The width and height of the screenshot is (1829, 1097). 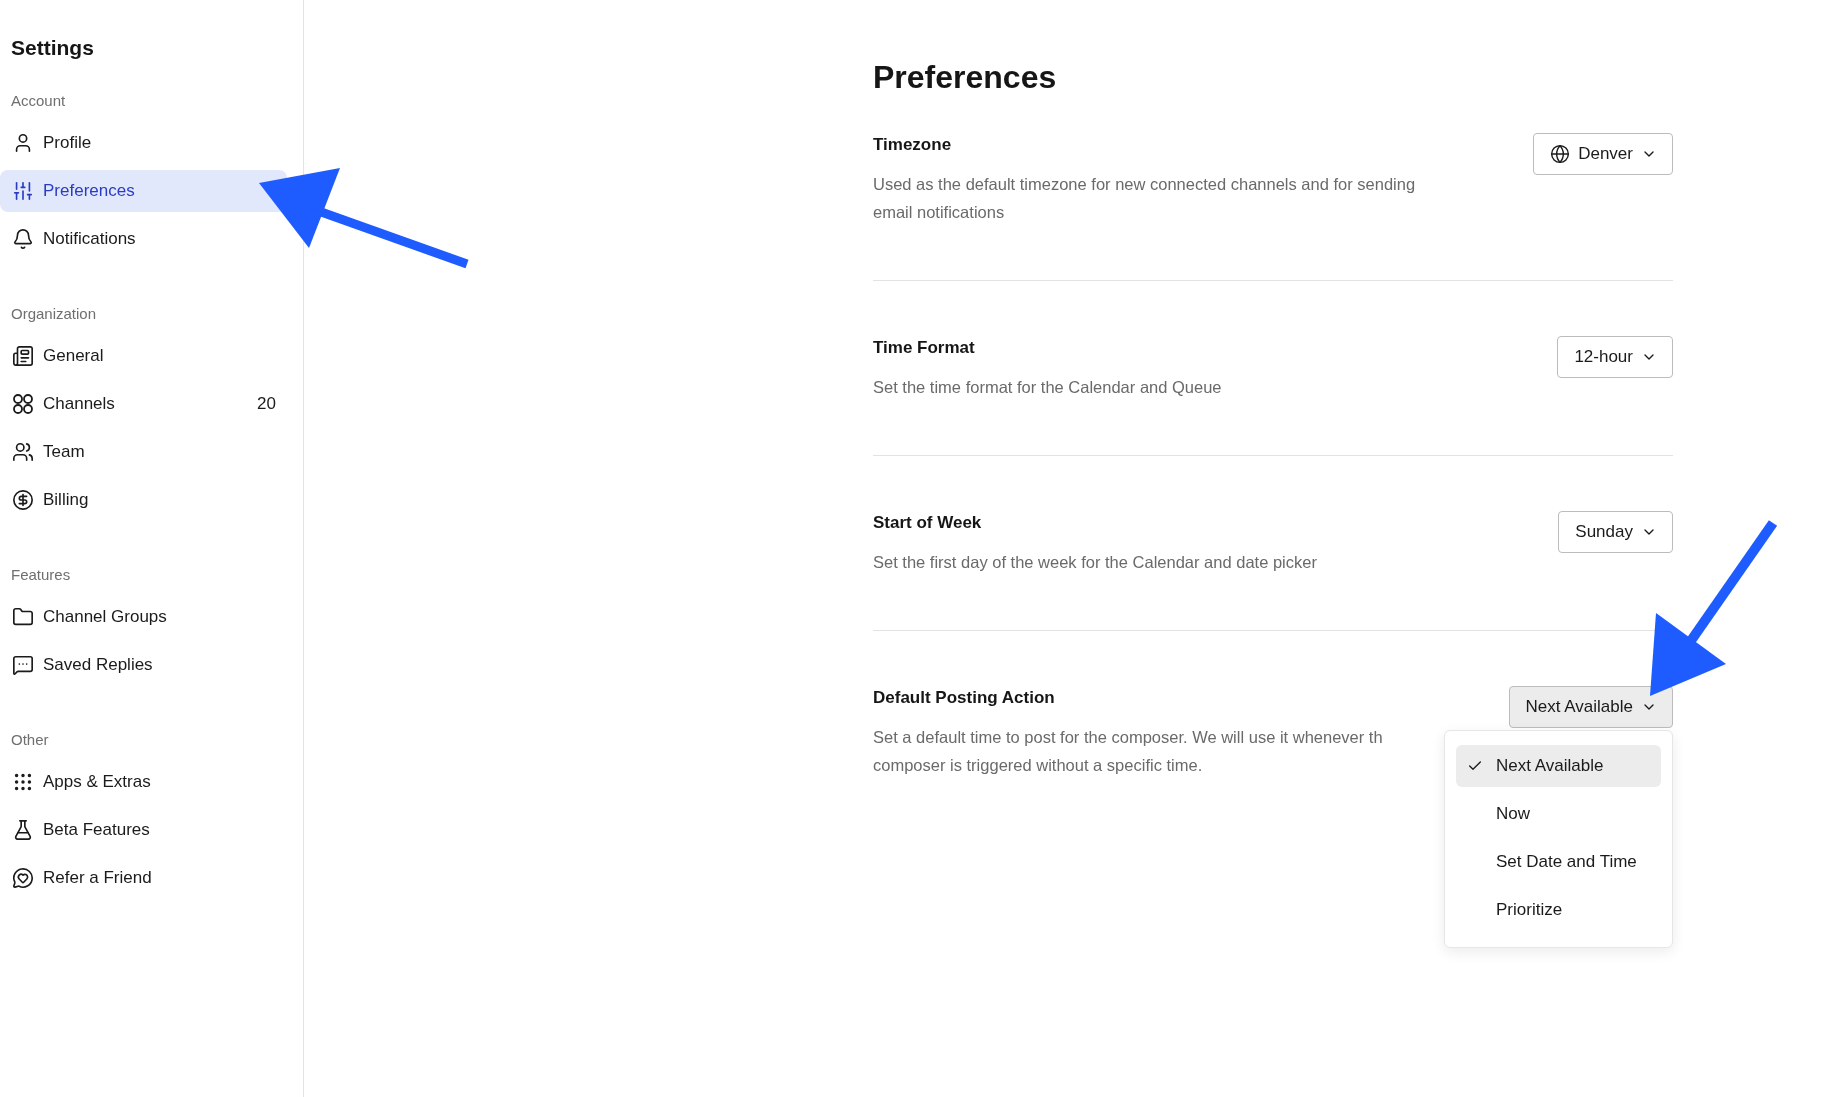 I want to click on setting-description: Set the time format for the Calendar and Queue, so click(x=1047, y=387).